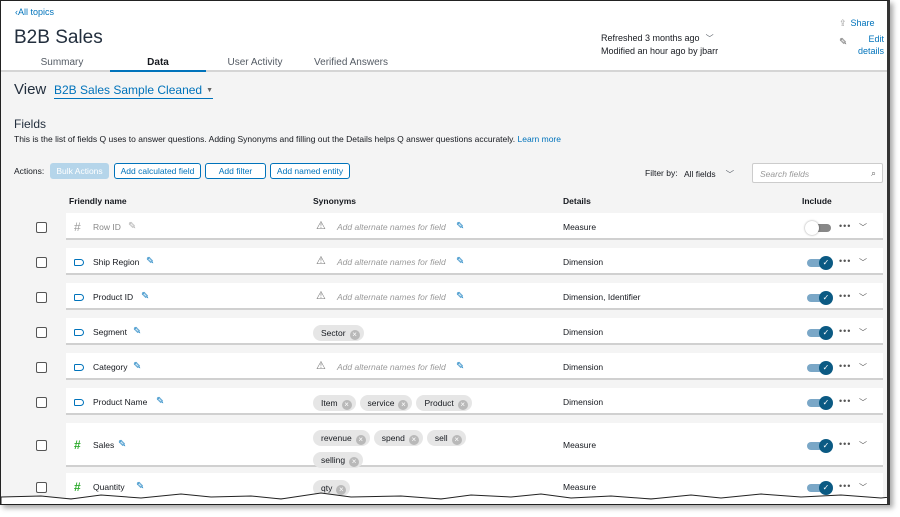  I want to click on filter-dropdown-value: All fields, so click(700, 174).